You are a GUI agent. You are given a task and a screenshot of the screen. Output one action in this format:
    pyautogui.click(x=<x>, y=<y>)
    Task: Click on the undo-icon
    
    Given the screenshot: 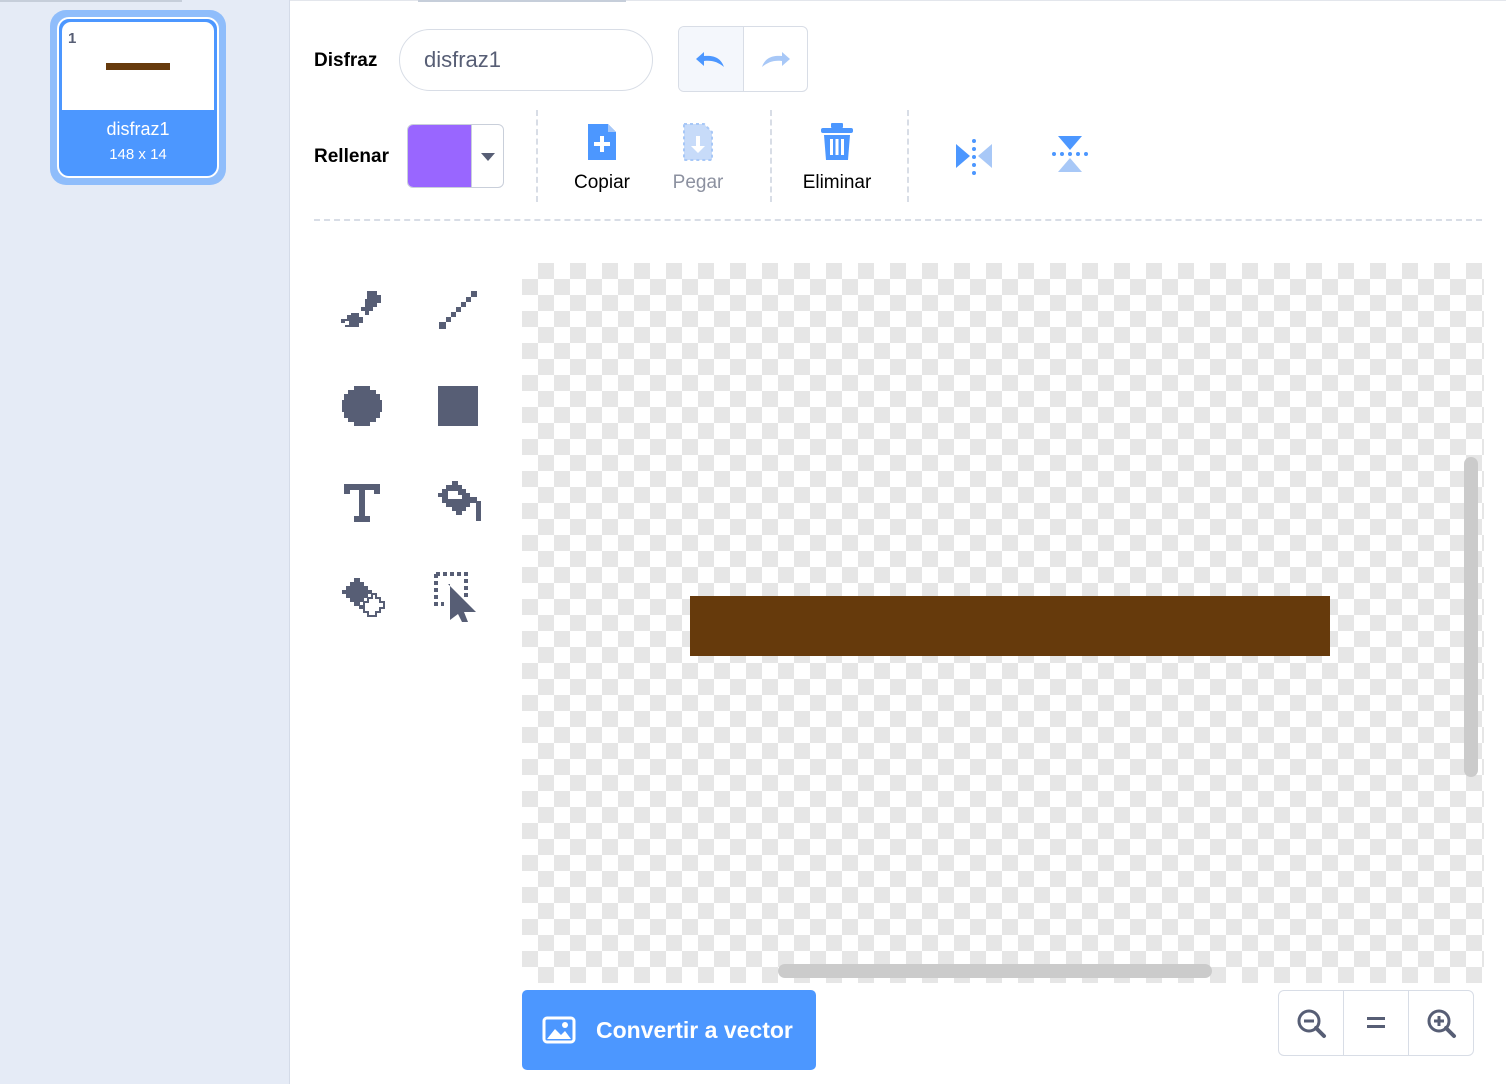 What is the action you would take?
    pyautogui.click(x=709, y=59)
    